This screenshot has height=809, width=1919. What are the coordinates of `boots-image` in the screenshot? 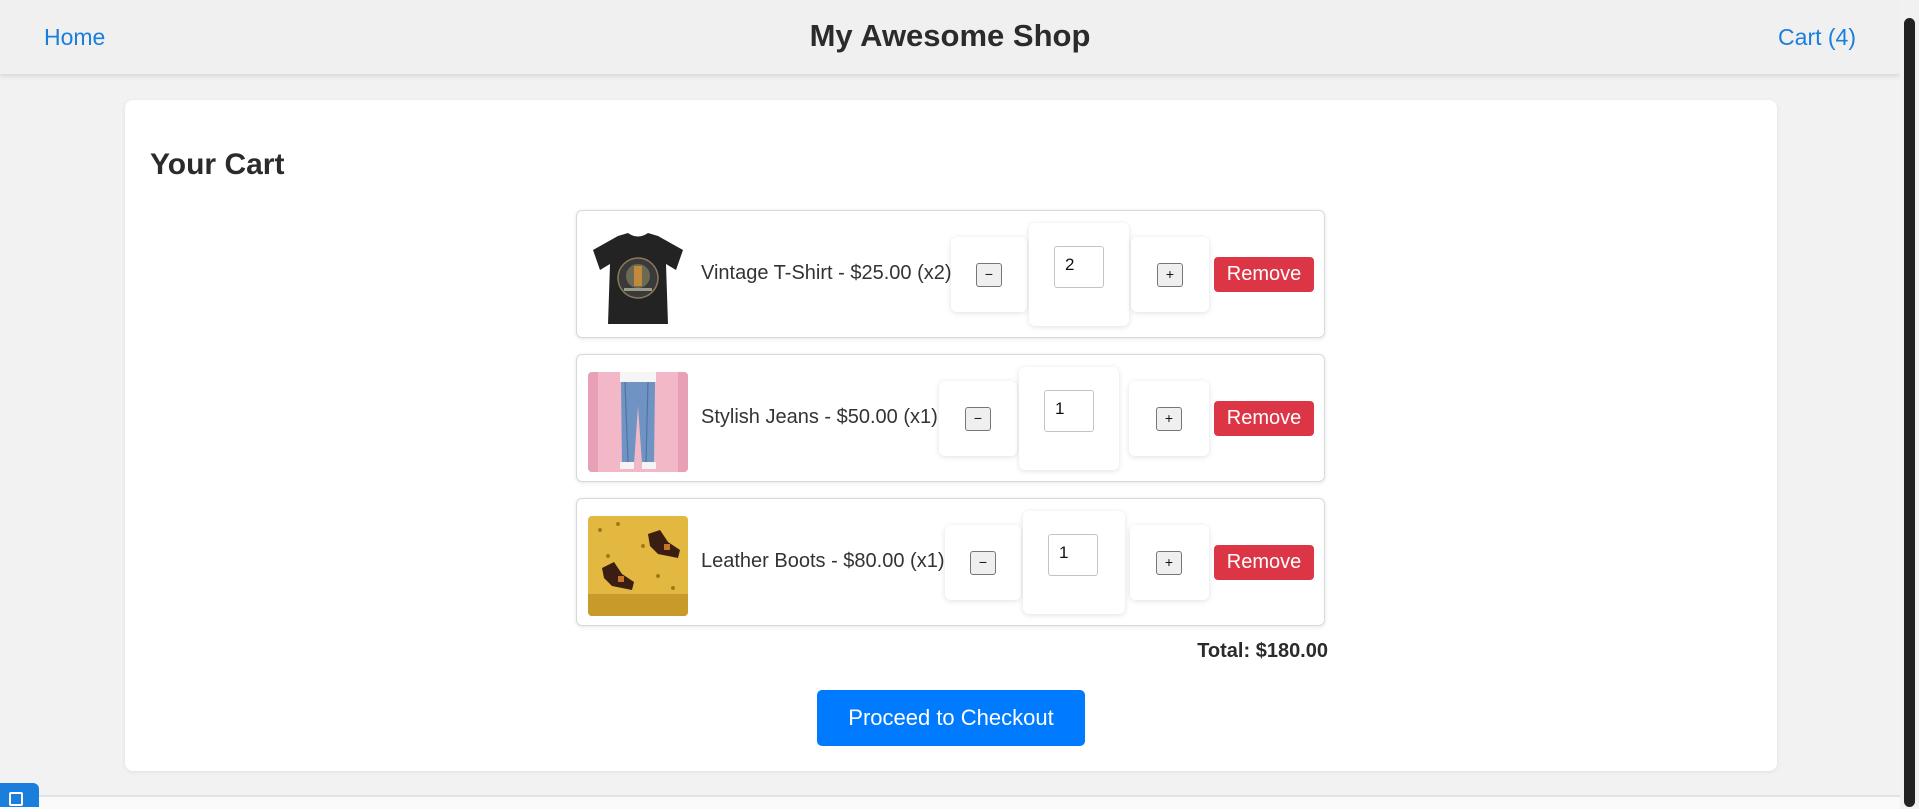 It's located at (638, 566).